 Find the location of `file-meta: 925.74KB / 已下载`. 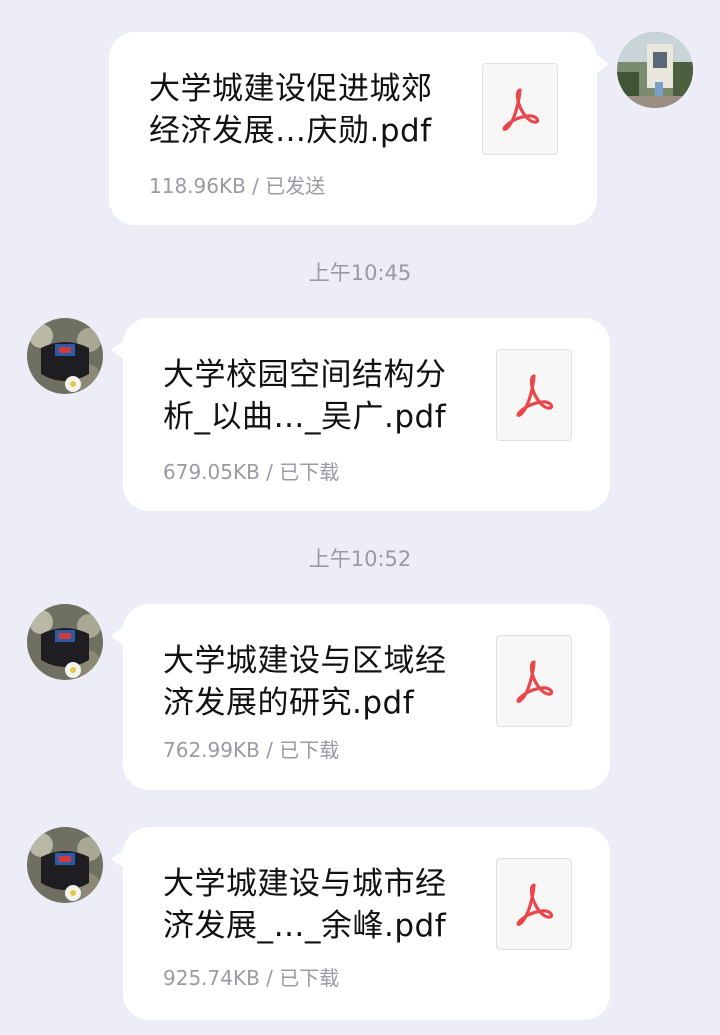

file-meta: 925.74KB / 已下载 is located at coordinates (251, 976).